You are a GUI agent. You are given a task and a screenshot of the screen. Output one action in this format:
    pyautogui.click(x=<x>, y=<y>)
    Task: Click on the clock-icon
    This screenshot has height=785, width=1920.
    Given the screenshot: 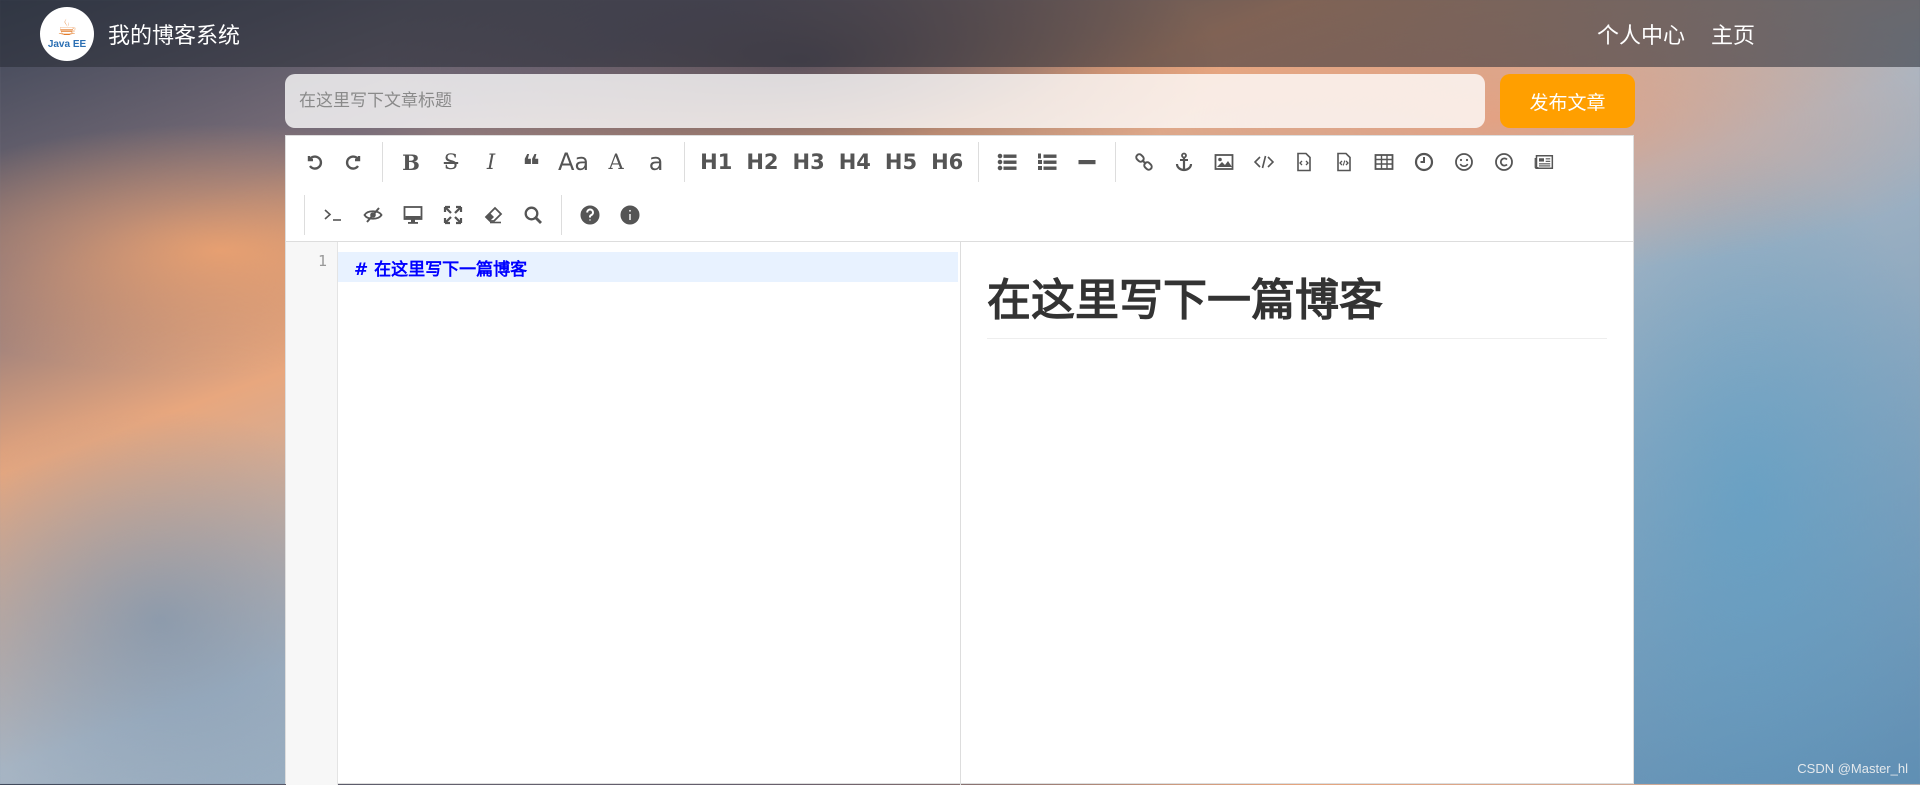 What is the action you would take?
    pyautogui.click(x=1424, y=162)
    